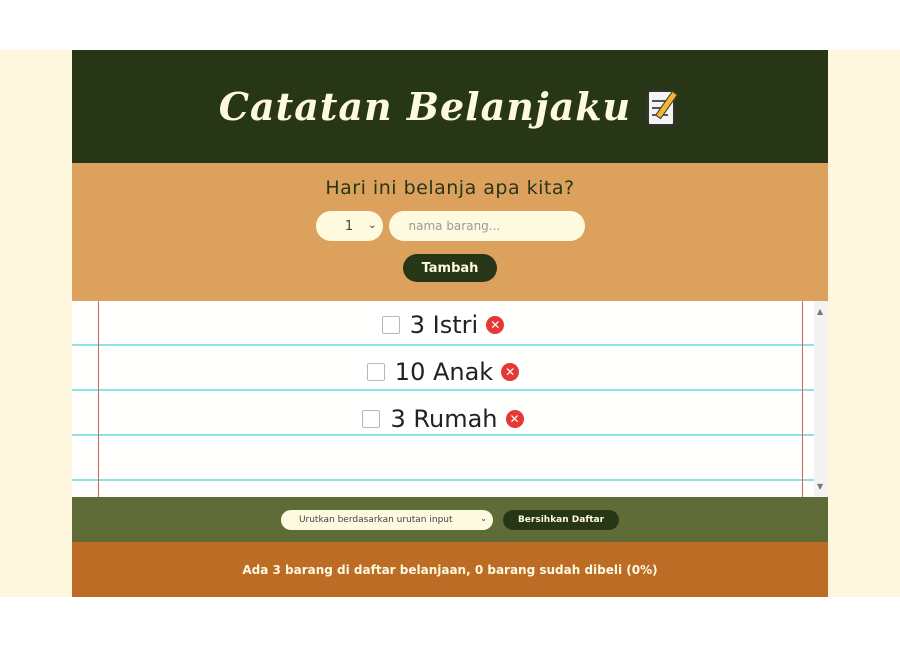 The image size is (900, 650). I want to click on sort-select: Urutkan berdasarkan urutan input ⌄, so click(386, 519).